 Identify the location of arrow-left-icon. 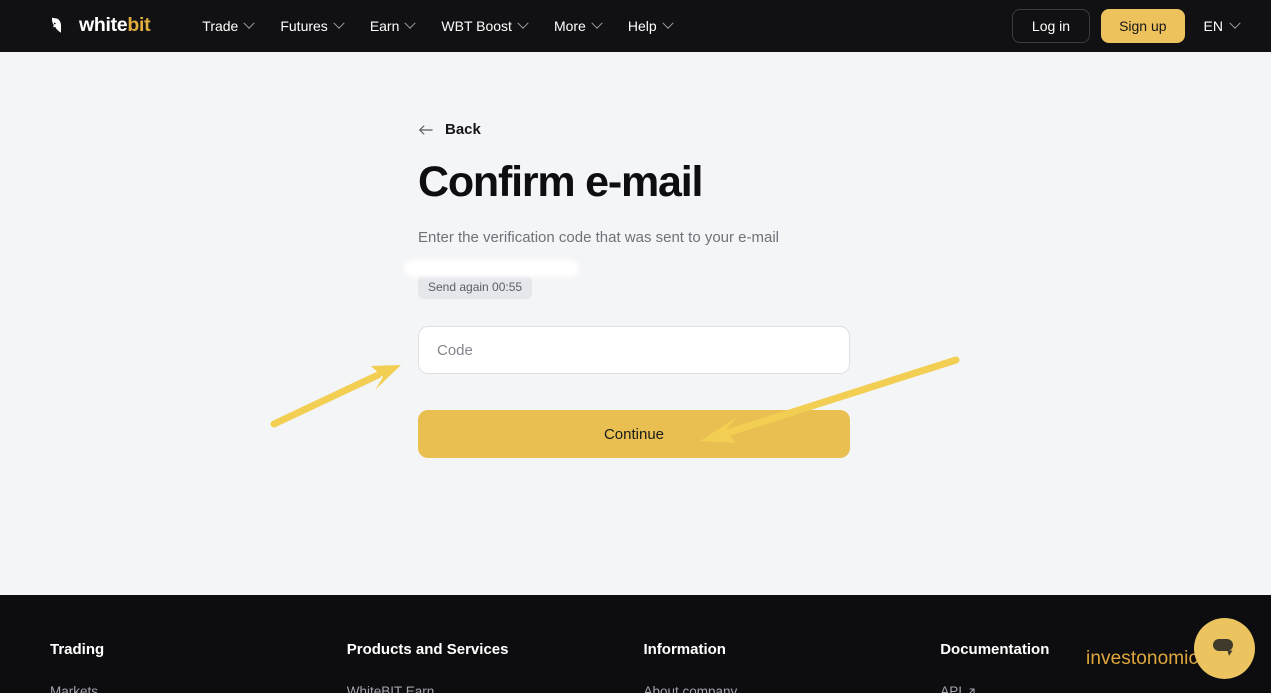
(426, 129).